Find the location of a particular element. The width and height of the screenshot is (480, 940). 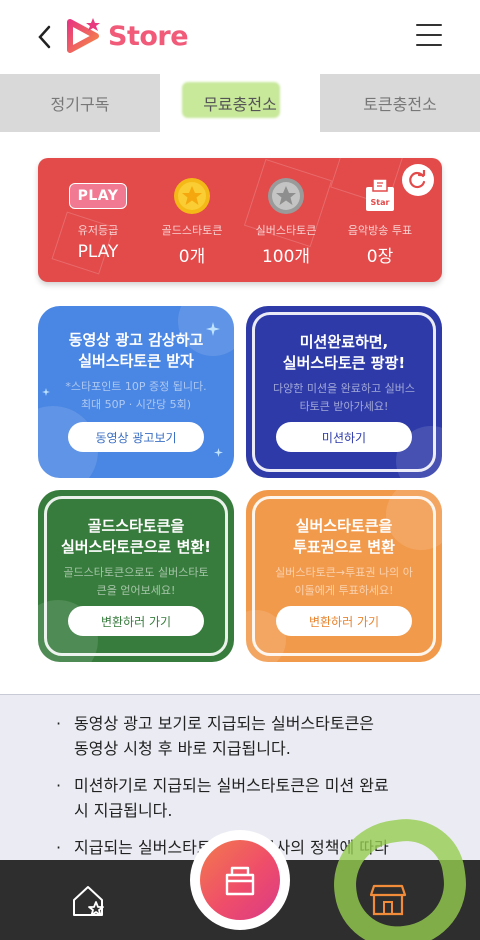

gold-star-token-icon is located at coordinates (192, 196).